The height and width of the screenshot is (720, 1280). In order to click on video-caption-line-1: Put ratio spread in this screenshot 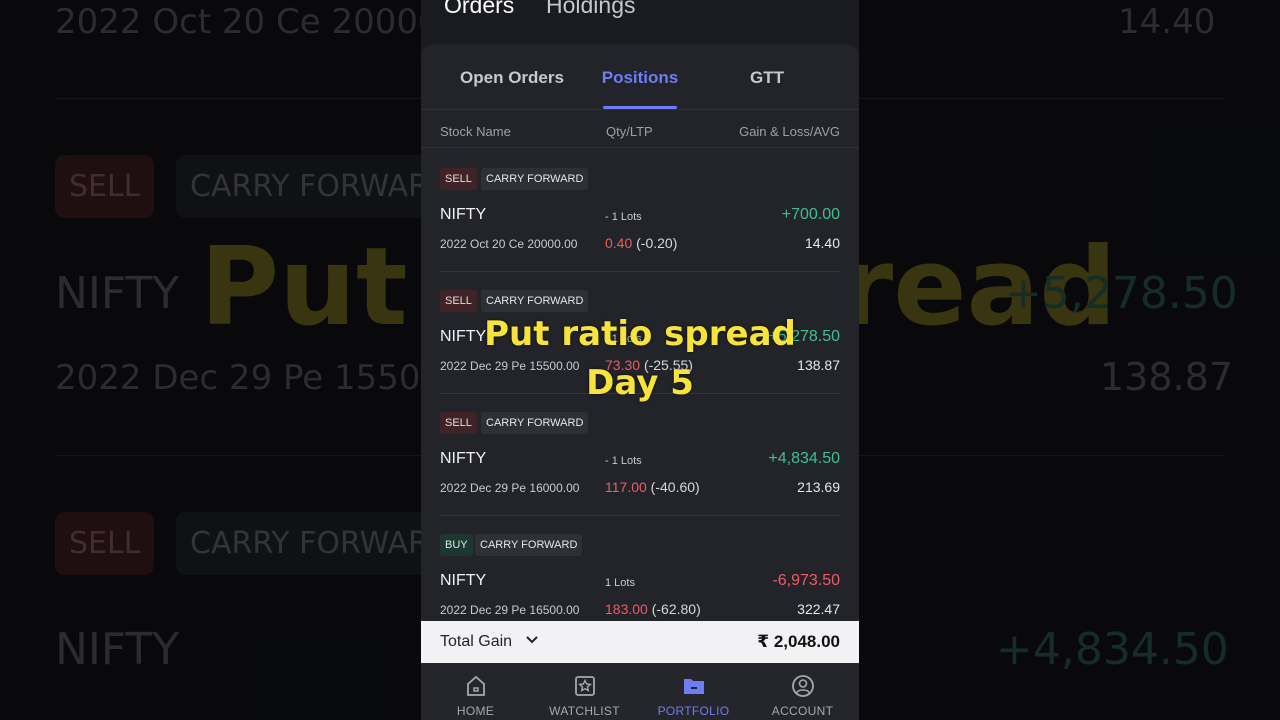, I will do `click(640, 334)`.